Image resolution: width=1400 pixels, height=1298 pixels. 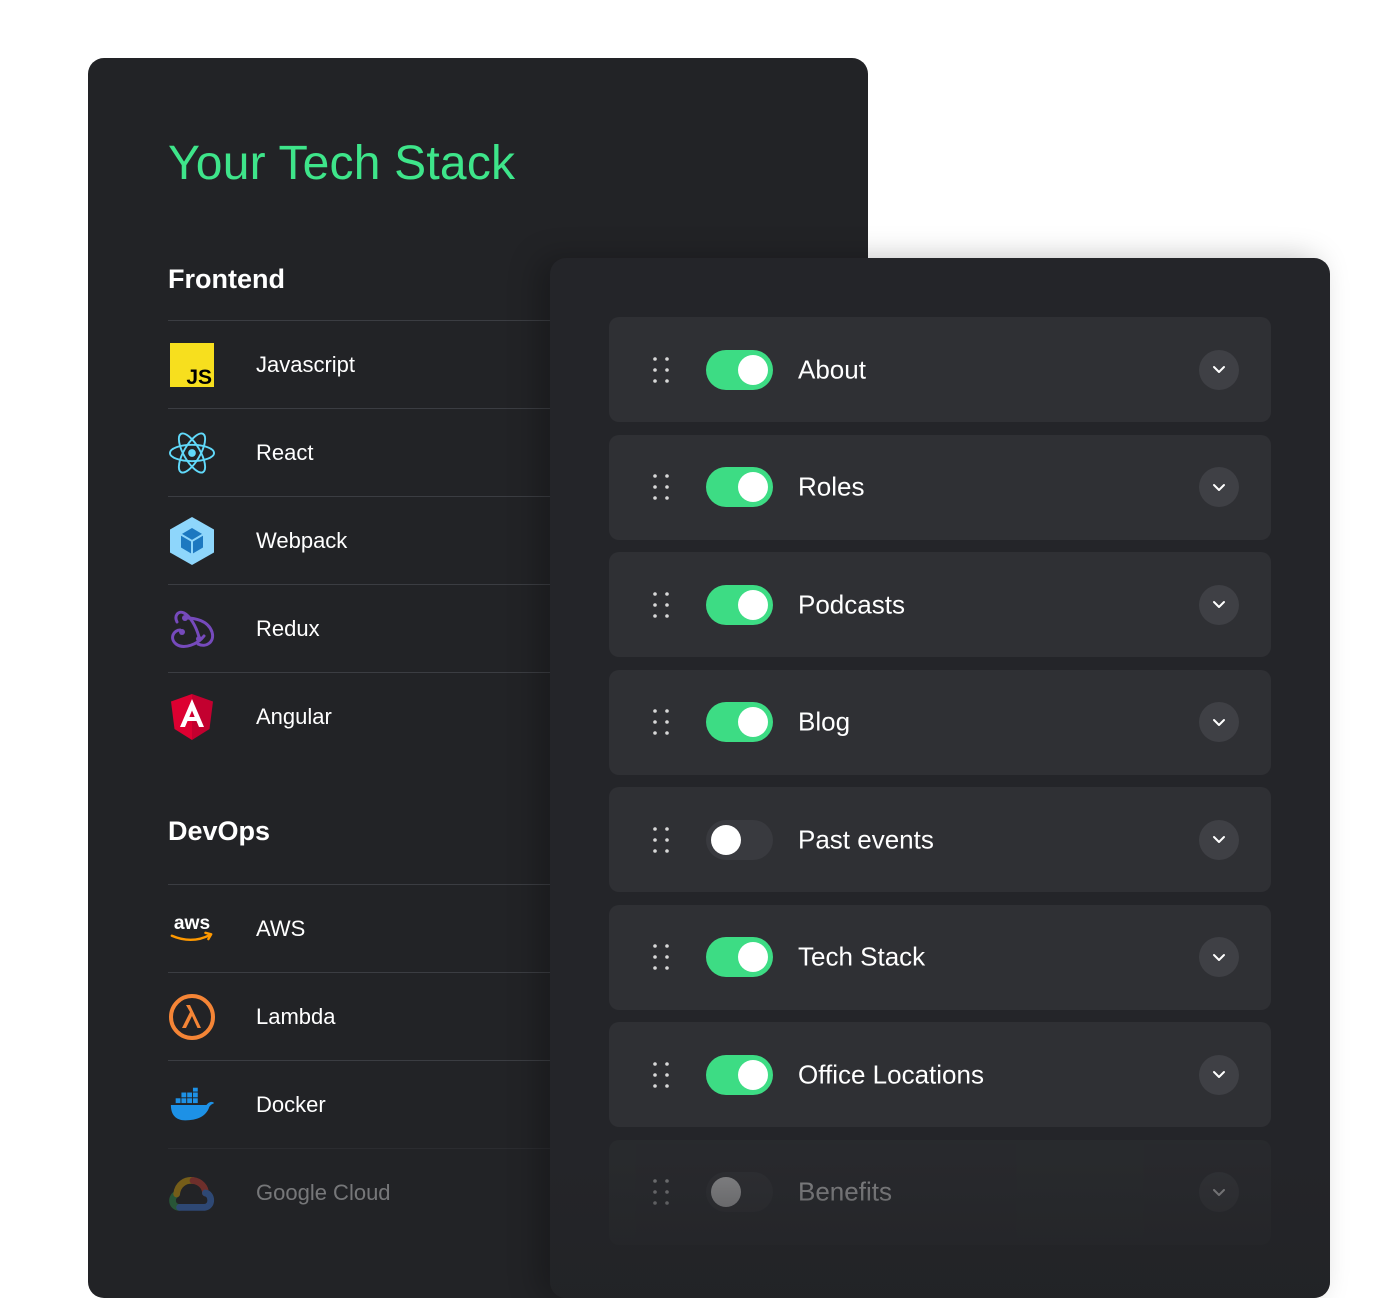 I want to click on section-card-past-events: Past events, so click(x=940, y=839).